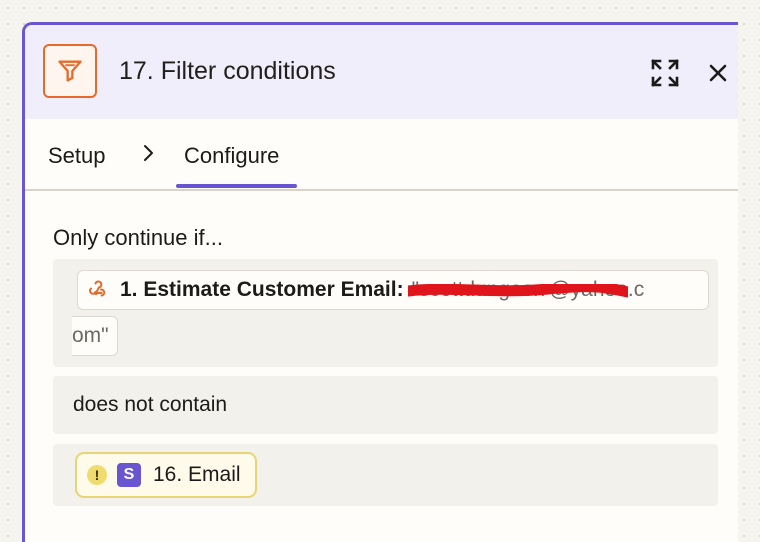  Describe the element at coordinates (97, 475) in the screenshot. I see `warning-icon: !` at that location.